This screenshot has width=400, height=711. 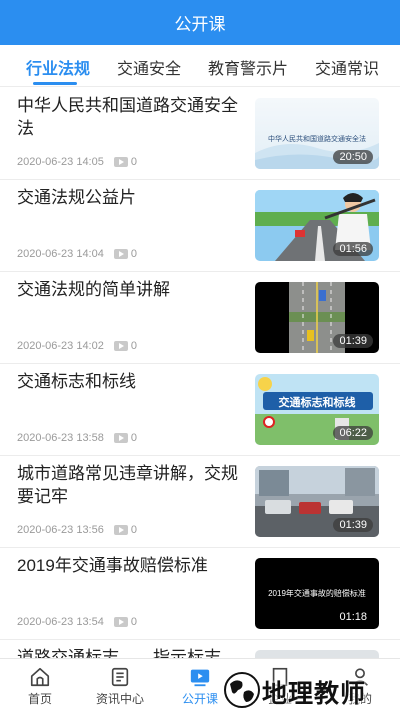 I want to click on thumbnail-caption: 2019年交通事故的赔偿标准, so click(x=317, y=593).